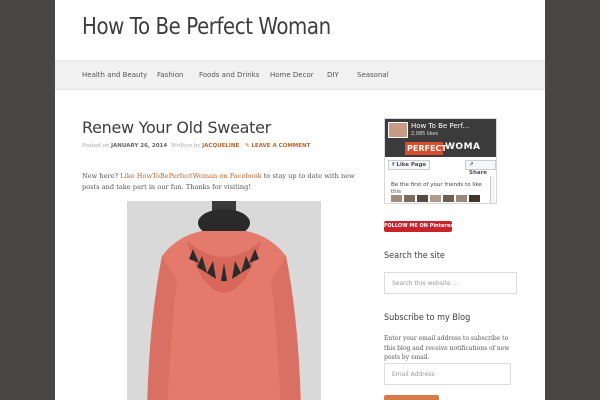  Describe the element at coordinates (220, 146) in the screenshot. I see `author-link: JACQUELINE` at that location.